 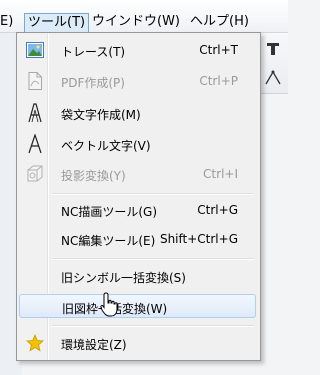 I want to click on menubar: E) ツール(T) ウインドウ(W) ヘルプ(H), so click(x=144, y=16).